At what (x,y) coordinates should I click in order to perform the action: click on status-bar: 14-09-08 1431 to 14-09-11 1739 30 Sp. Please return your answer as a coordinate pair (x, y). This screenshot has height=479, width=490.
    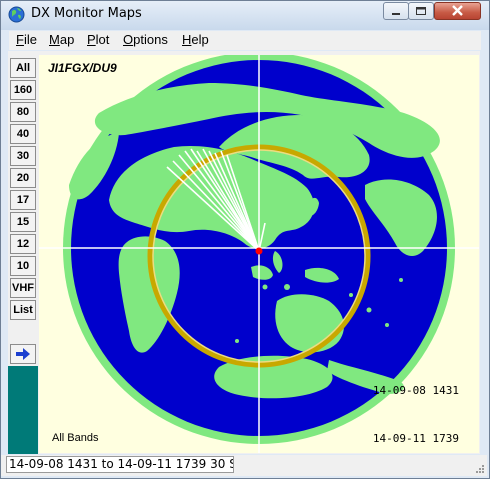
    Looking at the image, I should click on (244, 465).